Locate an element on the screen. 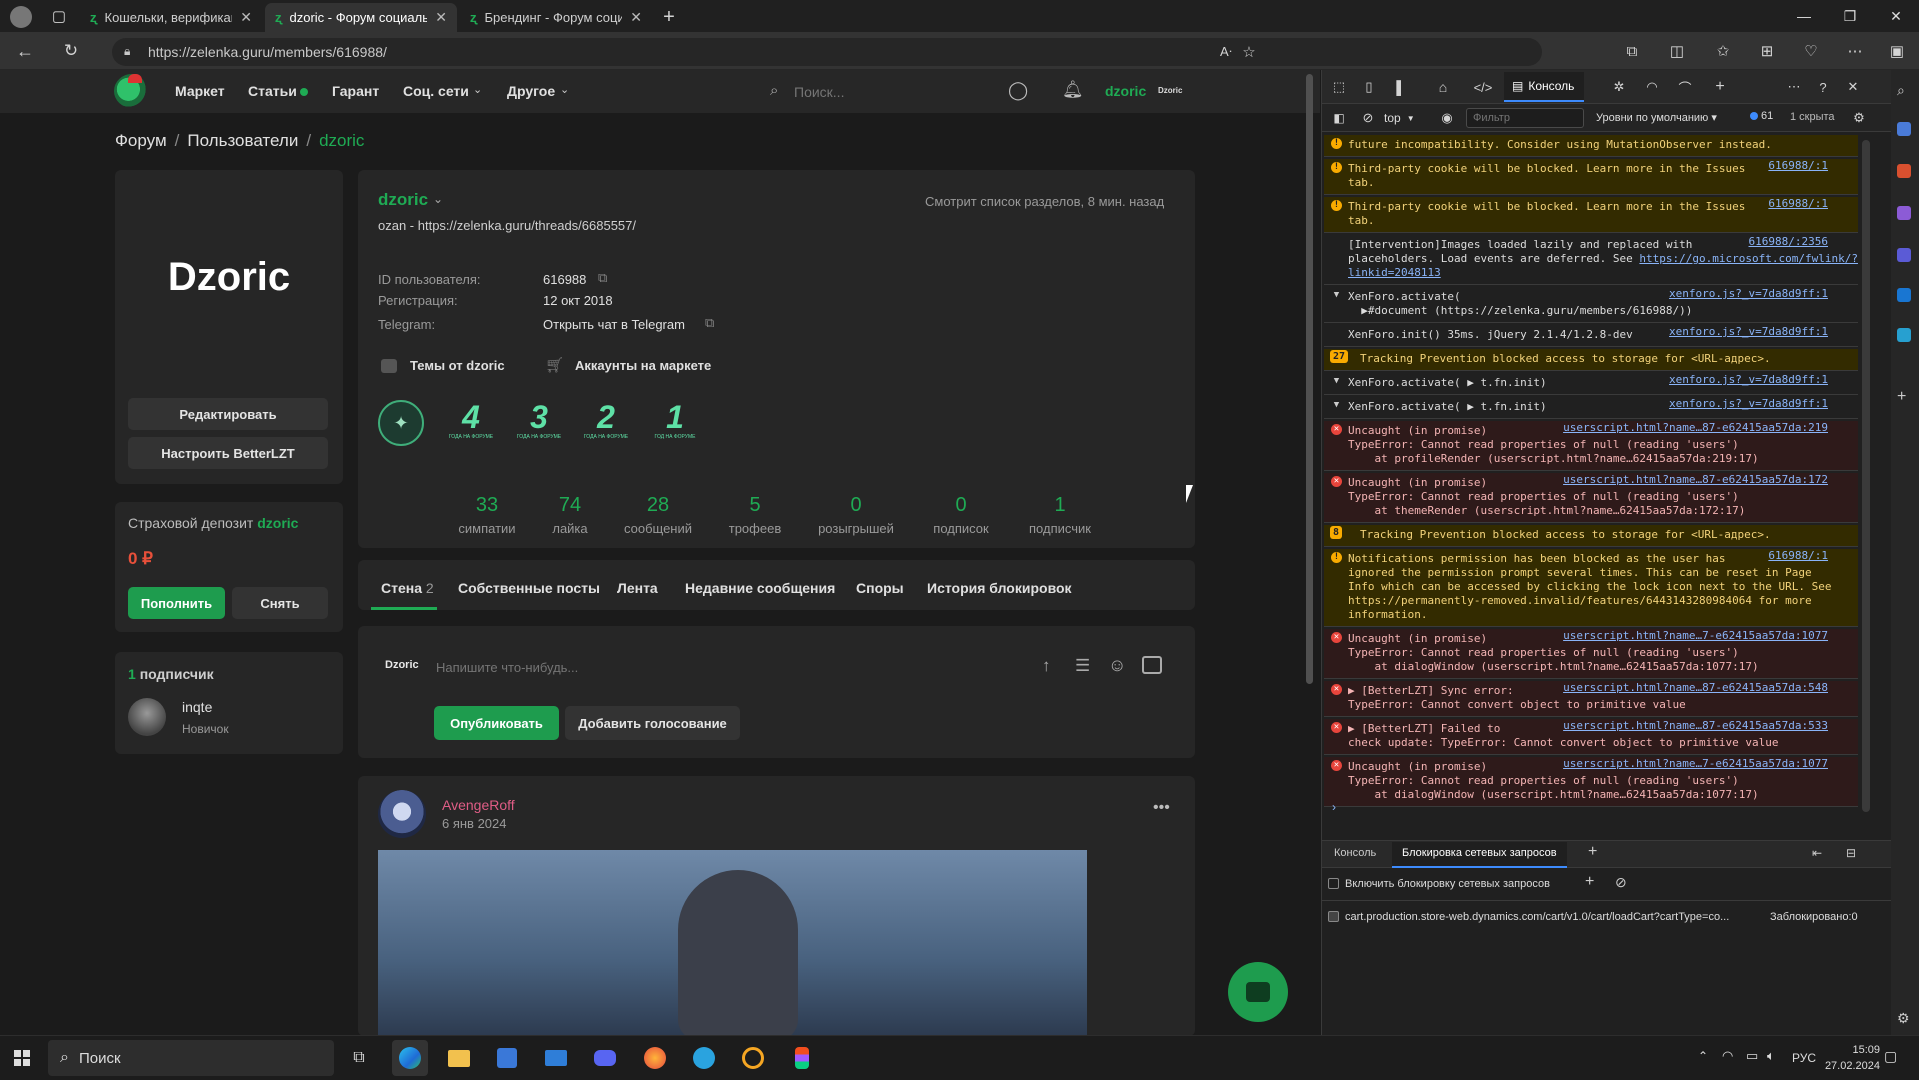  deposit-withdraw-button: Снять is located at coordinates (280, 603).